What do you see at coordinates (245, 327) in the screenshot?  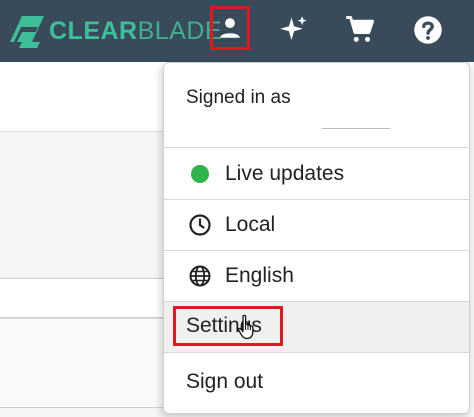 I see `hand-pointer-cursor-icon` at bounding box center [245, 327].